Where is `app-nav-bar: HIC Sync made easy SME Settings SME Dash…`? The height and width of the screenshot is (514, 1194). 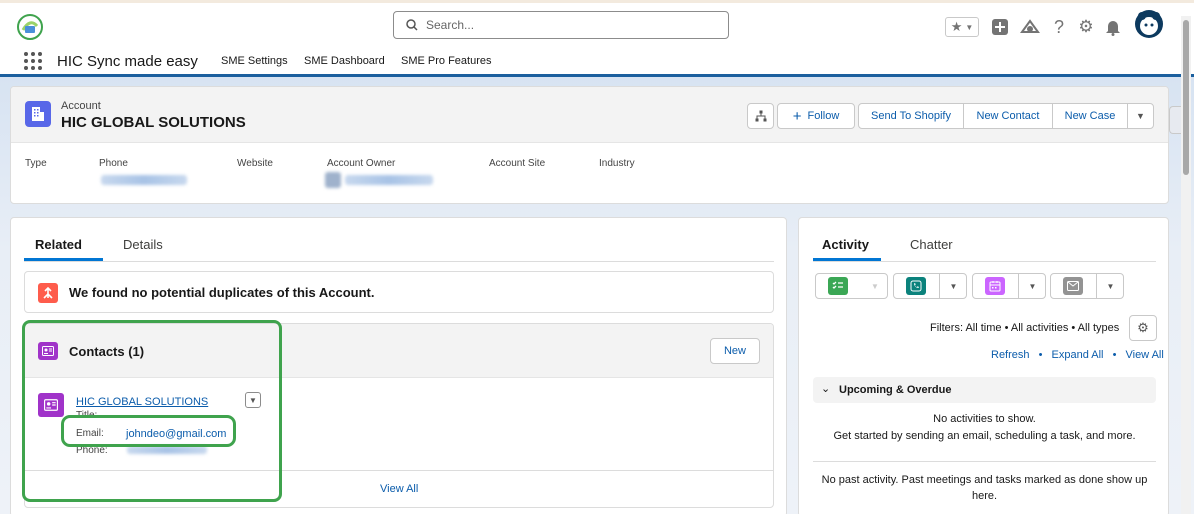 app-nav-bar: HIC Sync made easy SME Settings SME Dash… is located at coordinates (597, 61).